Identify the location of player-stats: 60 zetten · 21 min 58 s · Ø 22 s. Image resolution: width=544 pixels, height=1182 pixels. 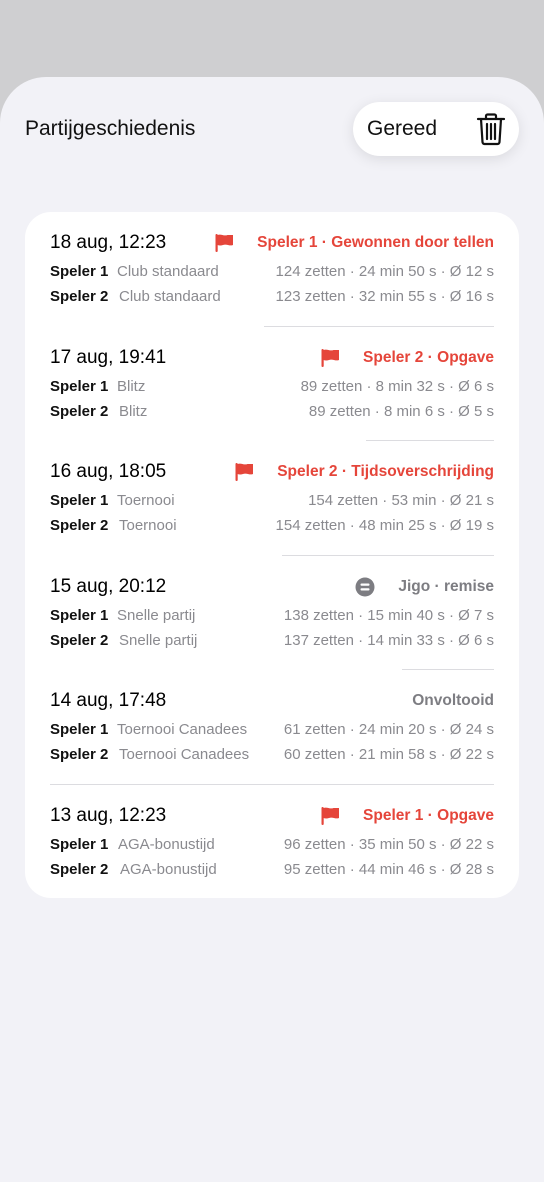
(388, 755).